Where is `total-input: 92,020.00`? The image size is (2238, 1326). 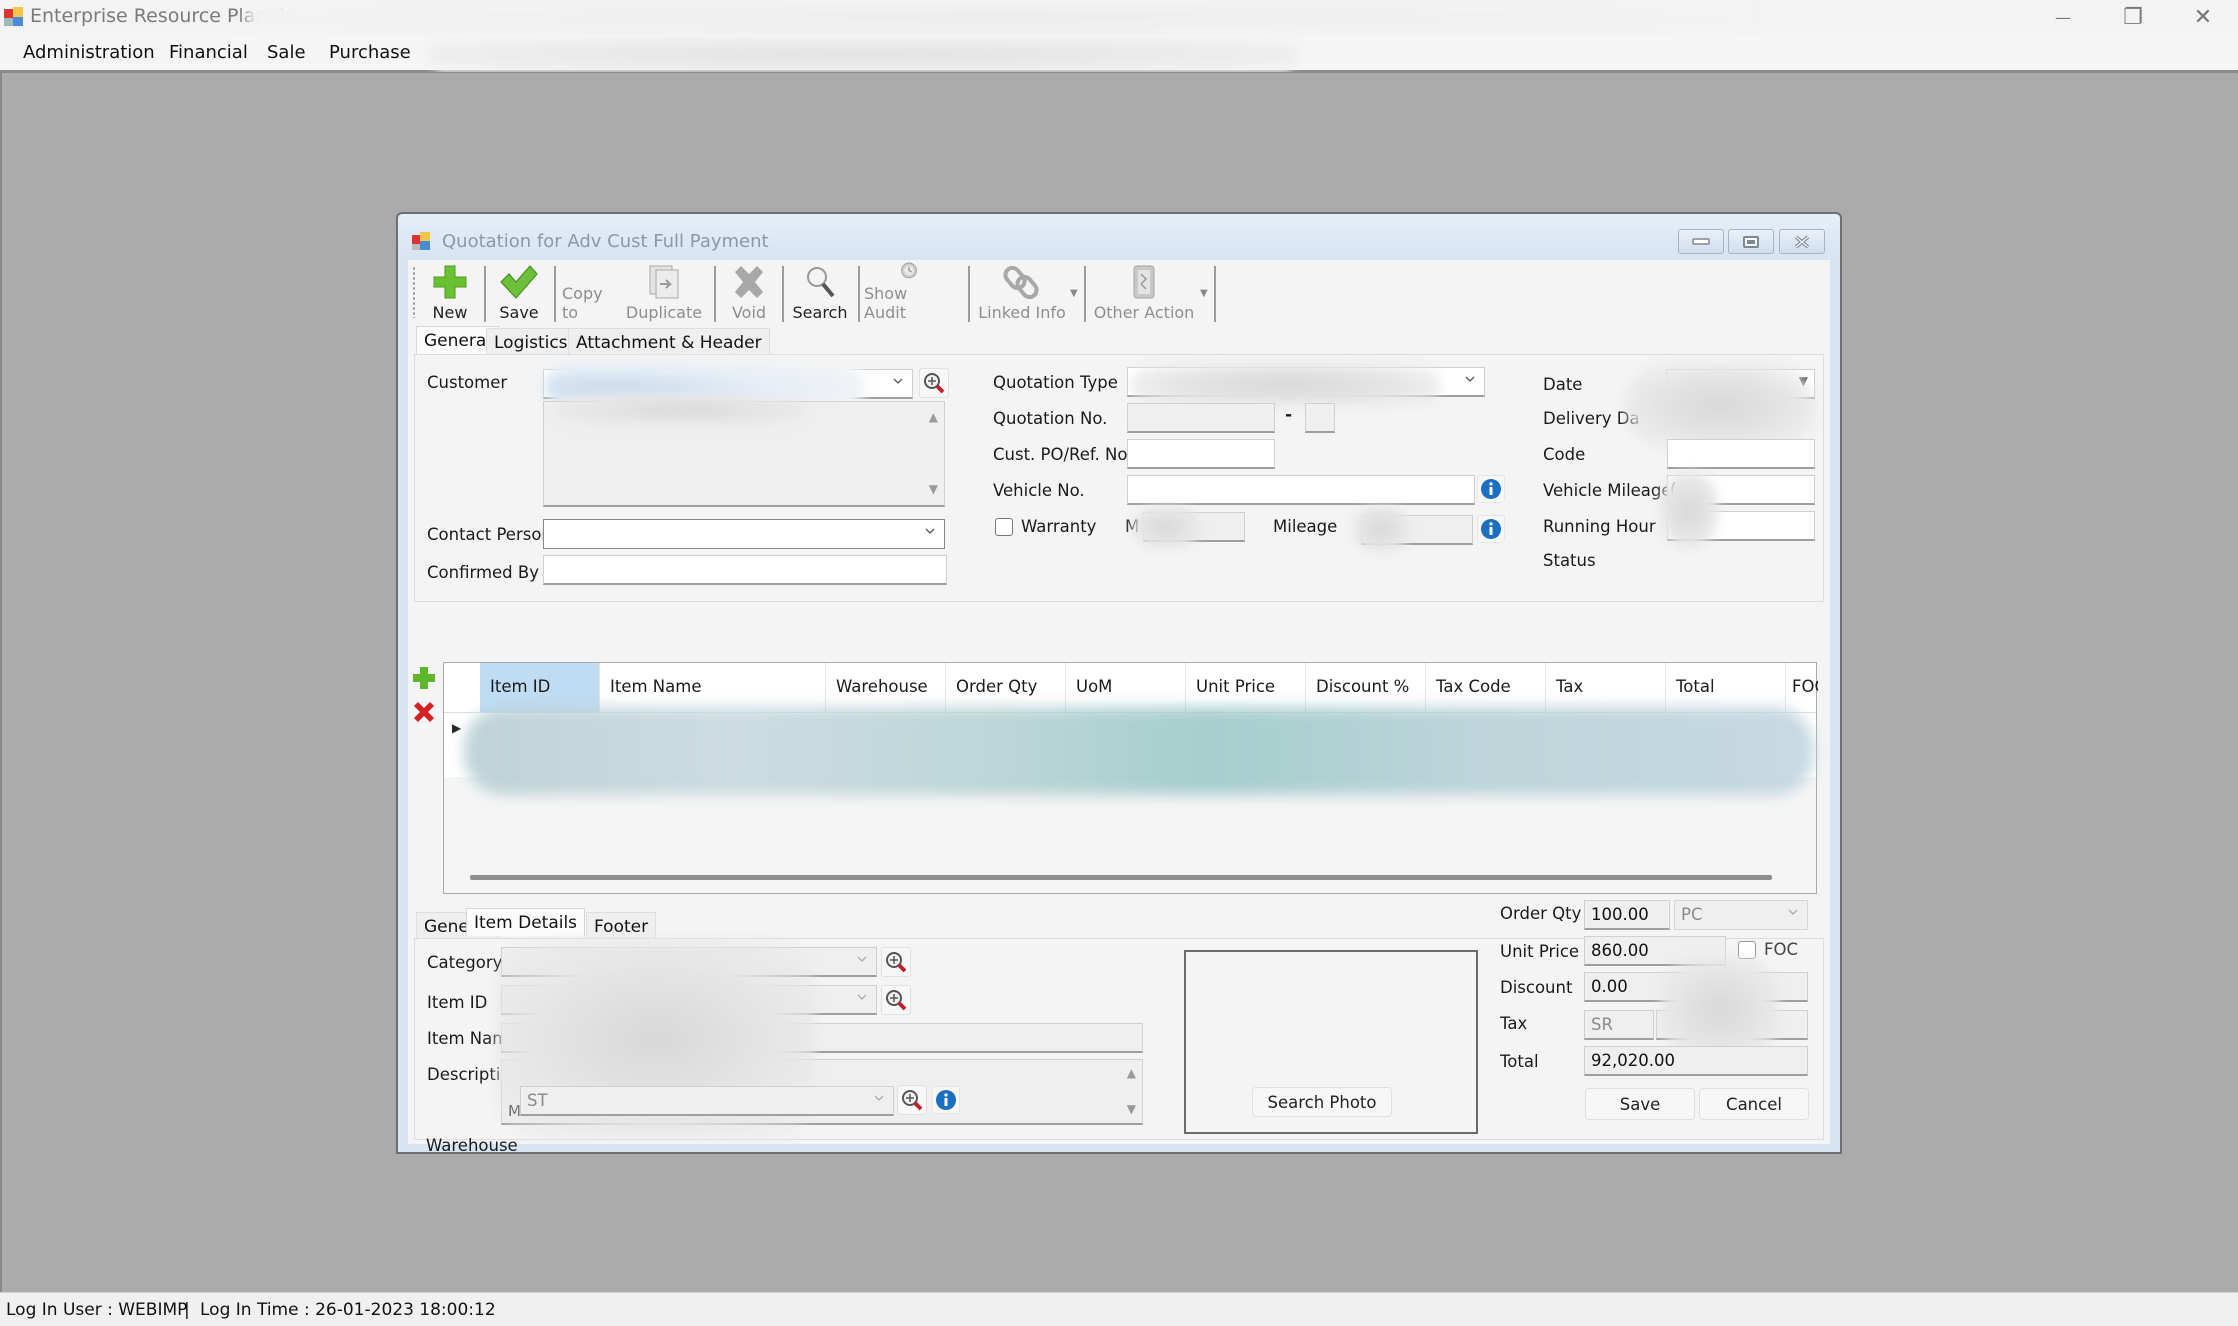
total-input: 92,020.00 is located at coordinates (1696, 1061).